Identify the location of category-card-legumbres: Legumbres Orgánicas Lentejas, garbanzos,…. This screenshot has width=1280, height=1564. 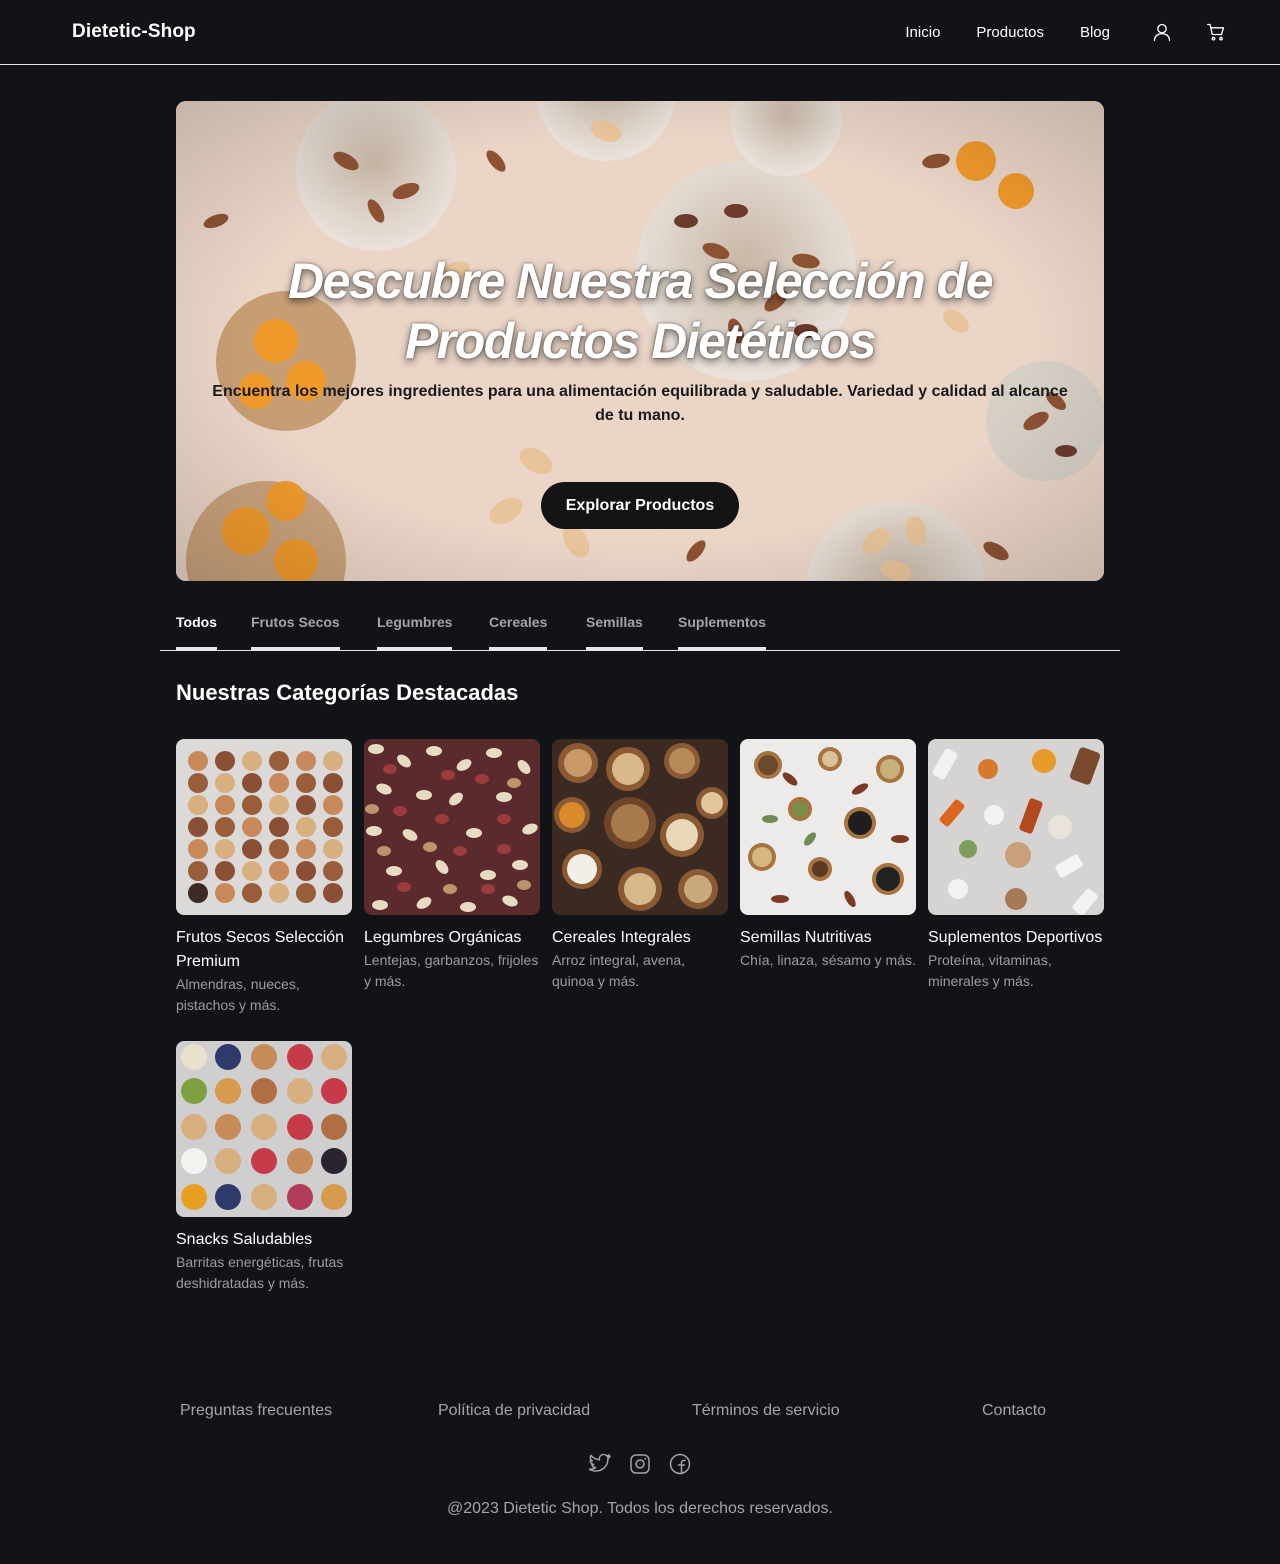
(452, 865).